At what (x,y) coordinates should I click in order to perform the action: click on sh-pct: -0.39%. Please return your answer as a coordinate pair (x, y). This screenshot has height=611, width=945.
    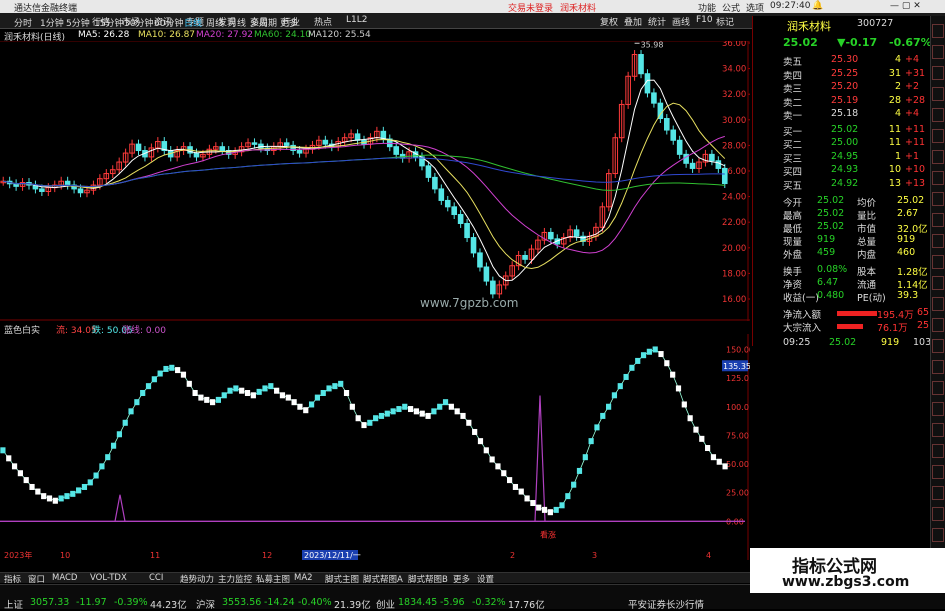
    Looking at the image, I should click on (131, 602).